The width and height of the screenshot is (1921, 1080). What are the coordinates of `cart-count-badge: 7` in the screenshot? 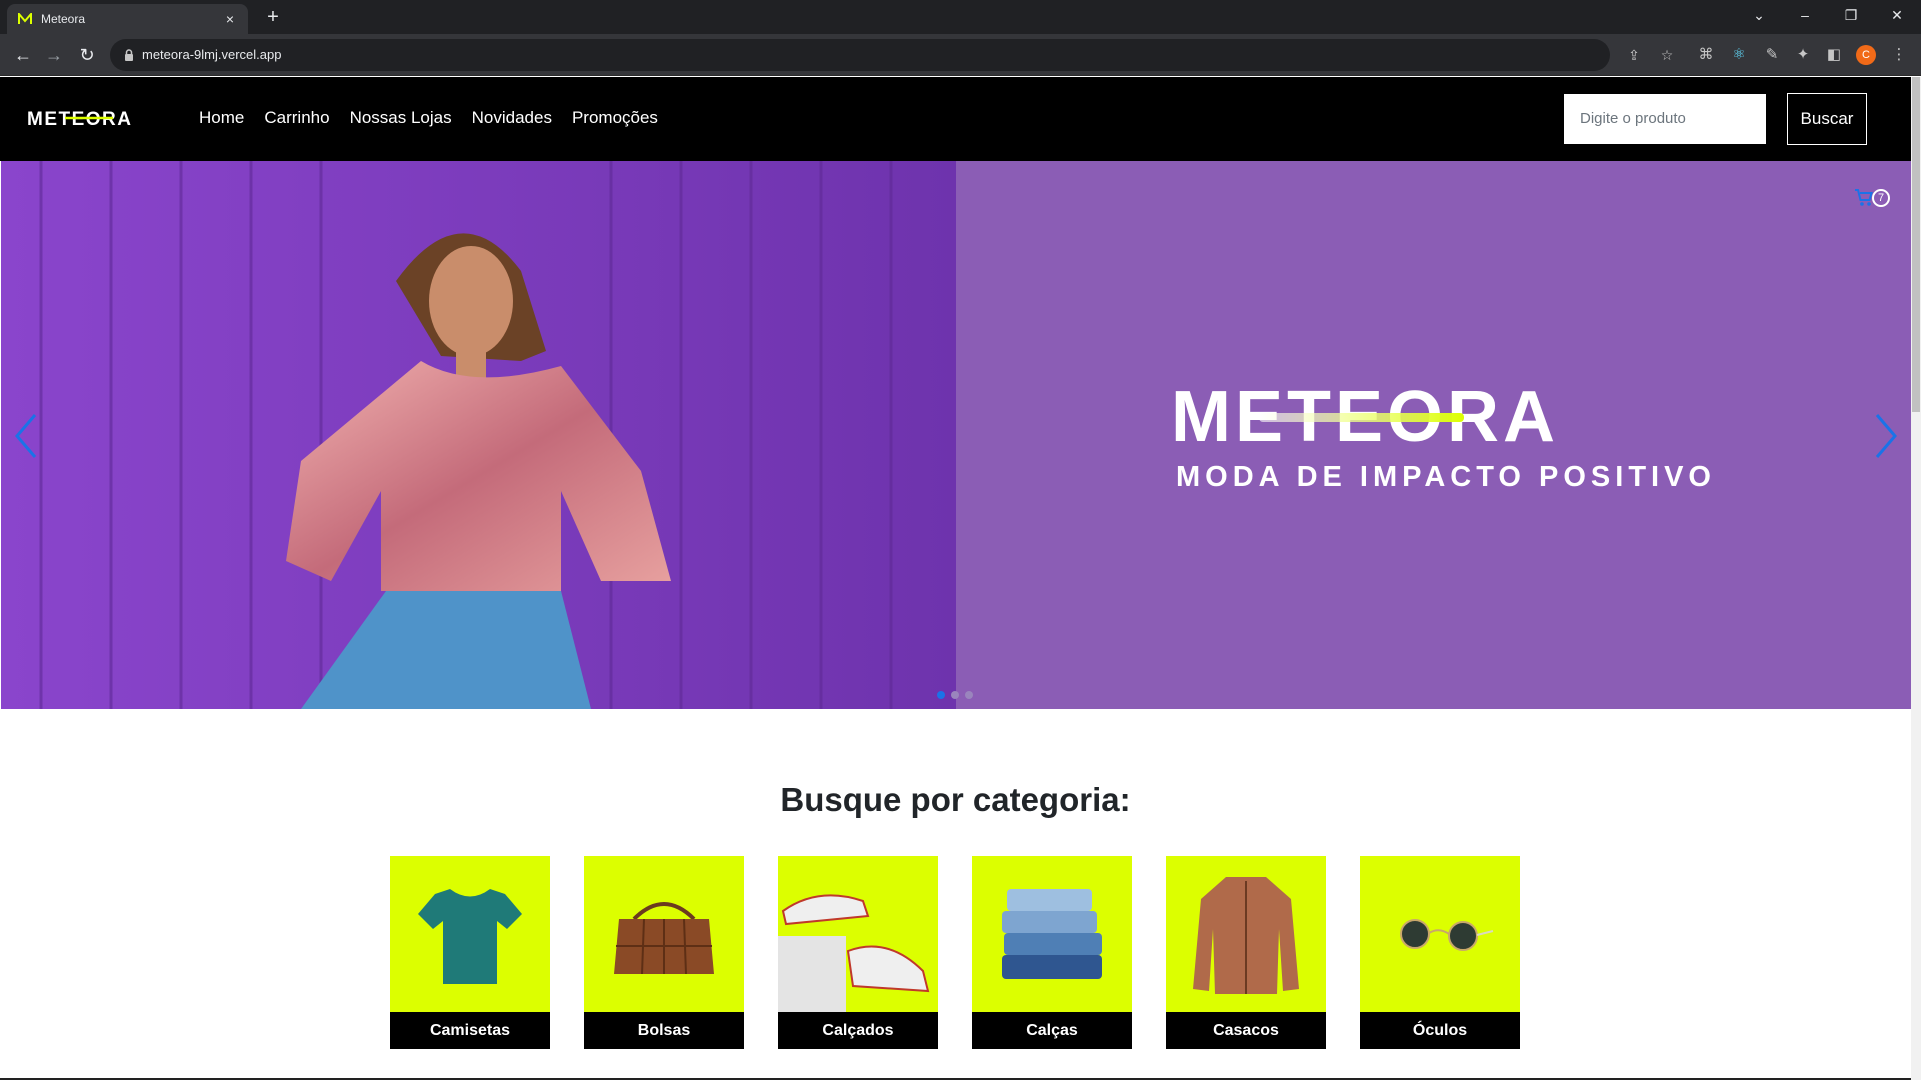 It's located at (1881, 198).